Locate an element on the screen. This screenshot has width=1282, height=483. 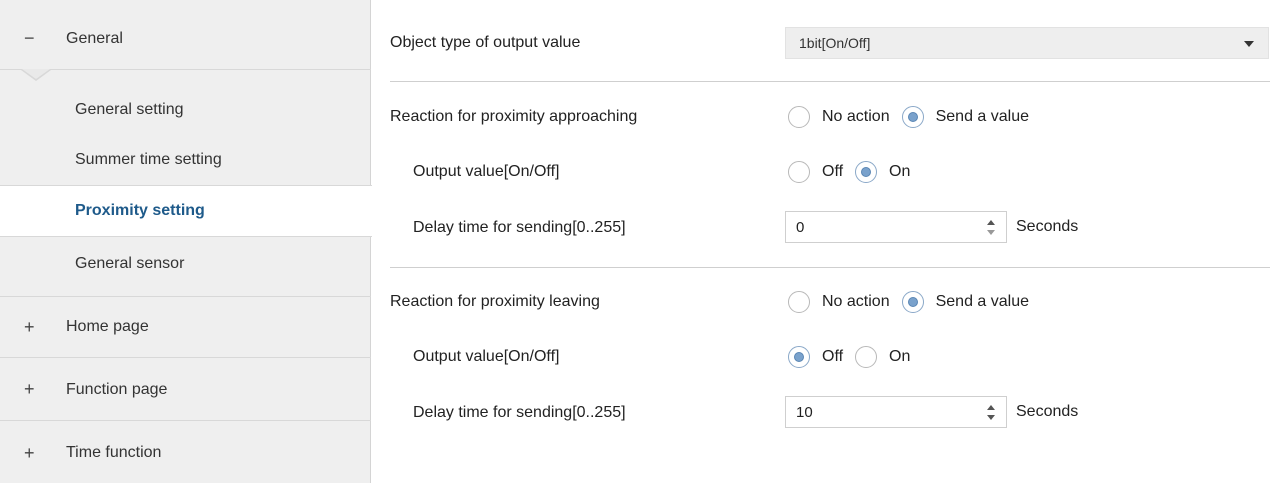
approaching-output-radio-group: Off On is located at coordinates (855, 172).